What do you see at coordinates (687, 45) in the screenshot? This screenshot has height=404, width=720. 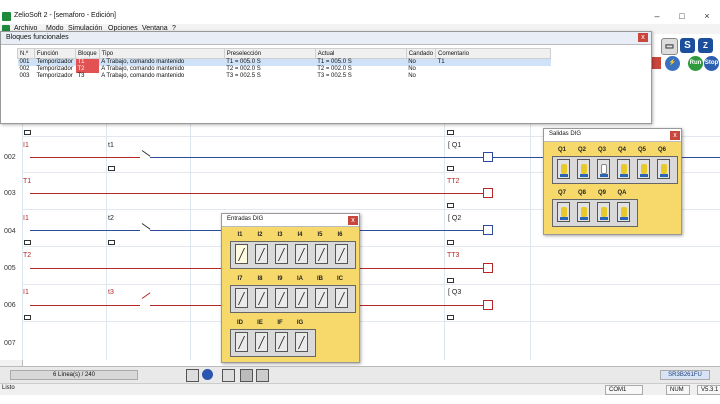 I see `s-button: S` at bounding box center [687, 45].